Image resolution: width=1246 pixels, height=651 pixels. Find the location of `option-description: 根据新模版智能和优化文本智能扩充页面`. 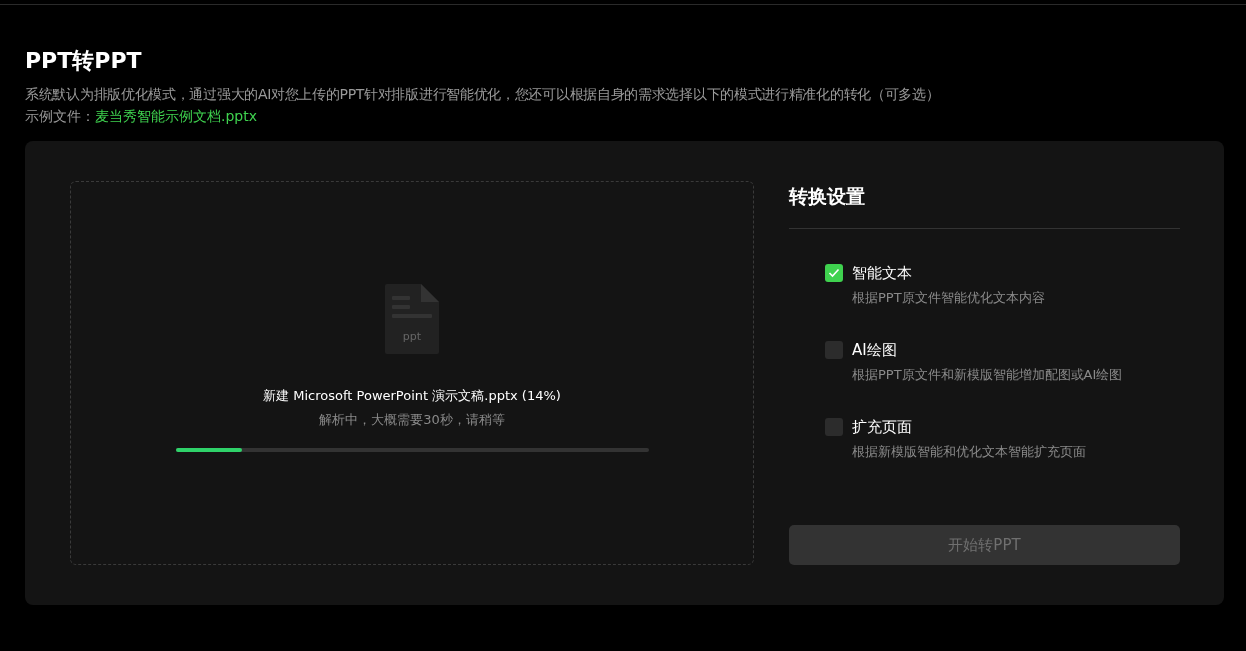

option-description: 根据新模版智能和优化文本智能扩充页面 is located at coordinates (969, 452).